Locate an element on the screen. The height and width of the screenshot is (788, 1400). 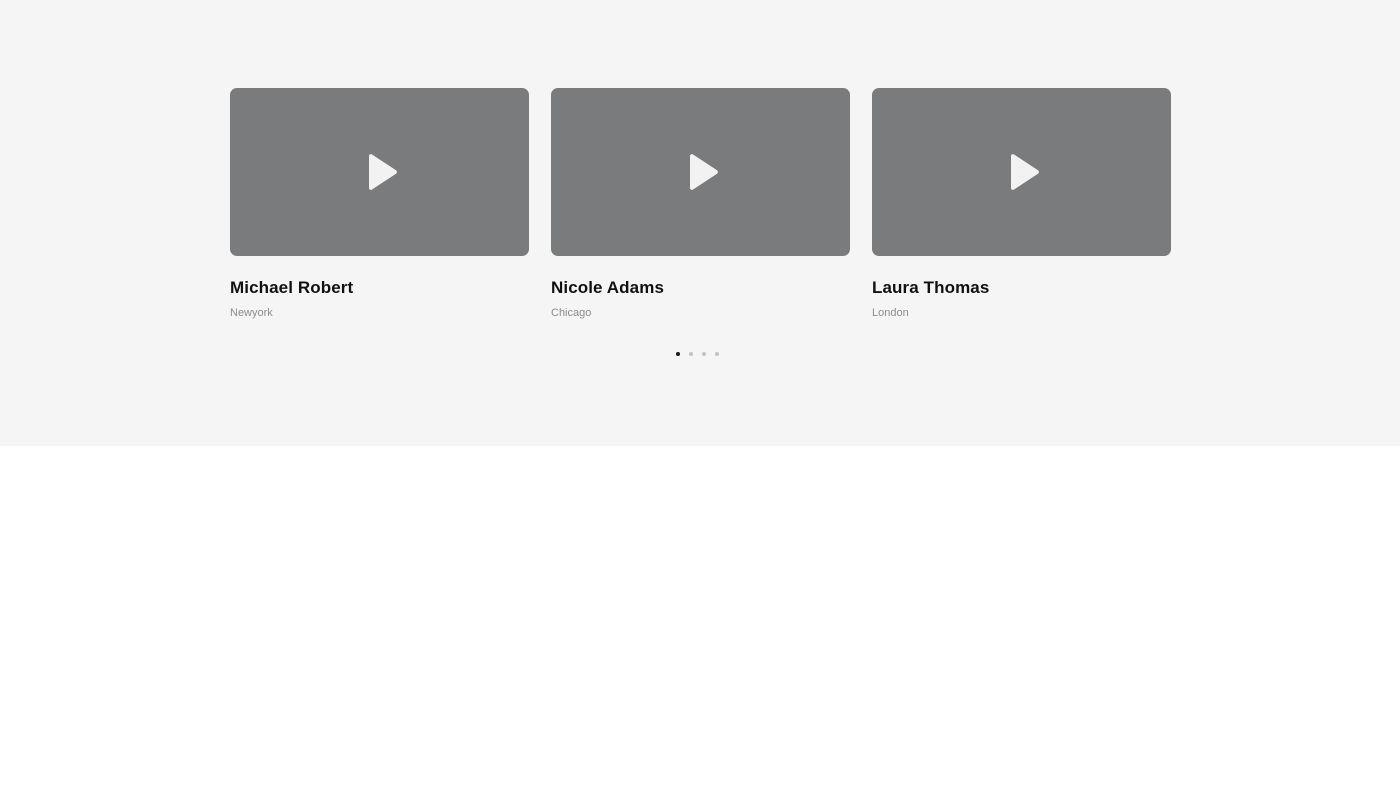
testimonial-city: Newyork is located at coordinates (251, 313).